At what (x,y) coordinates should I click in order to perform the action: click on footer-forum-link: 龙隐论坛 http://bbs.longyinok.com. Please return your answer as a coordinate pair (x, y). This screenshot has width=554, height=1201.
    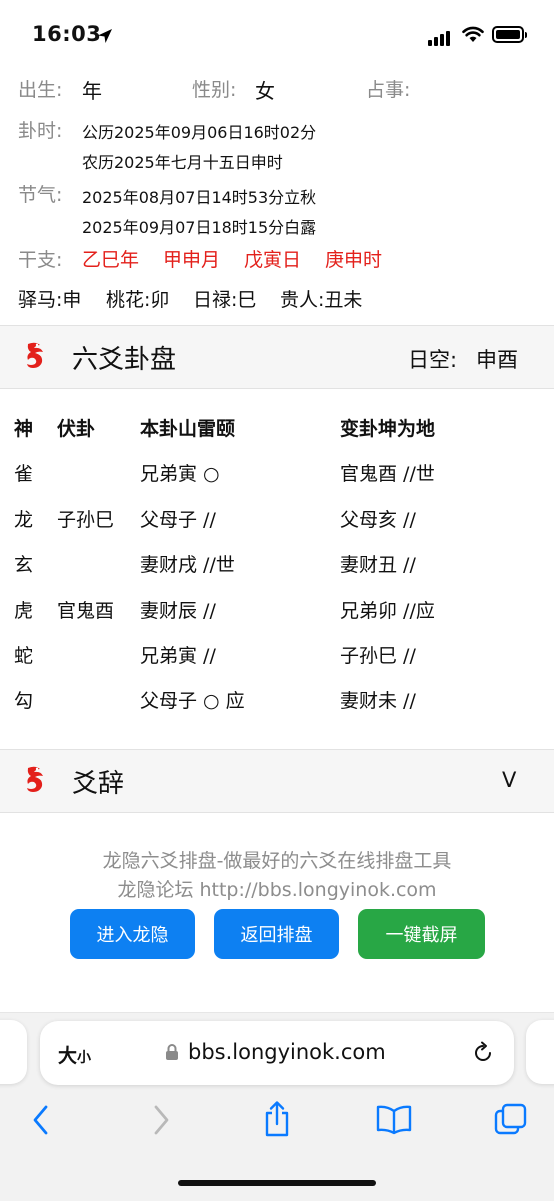
    Looking at the image, I should click on (277, 890).